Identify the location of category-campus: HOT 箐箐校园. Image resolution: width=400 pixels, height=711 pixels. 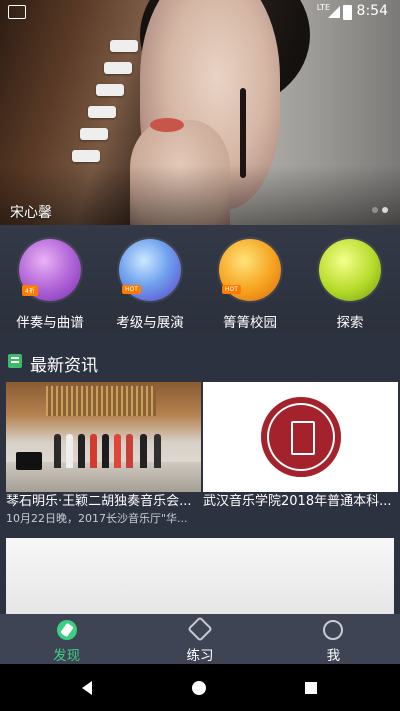
(250, 278).